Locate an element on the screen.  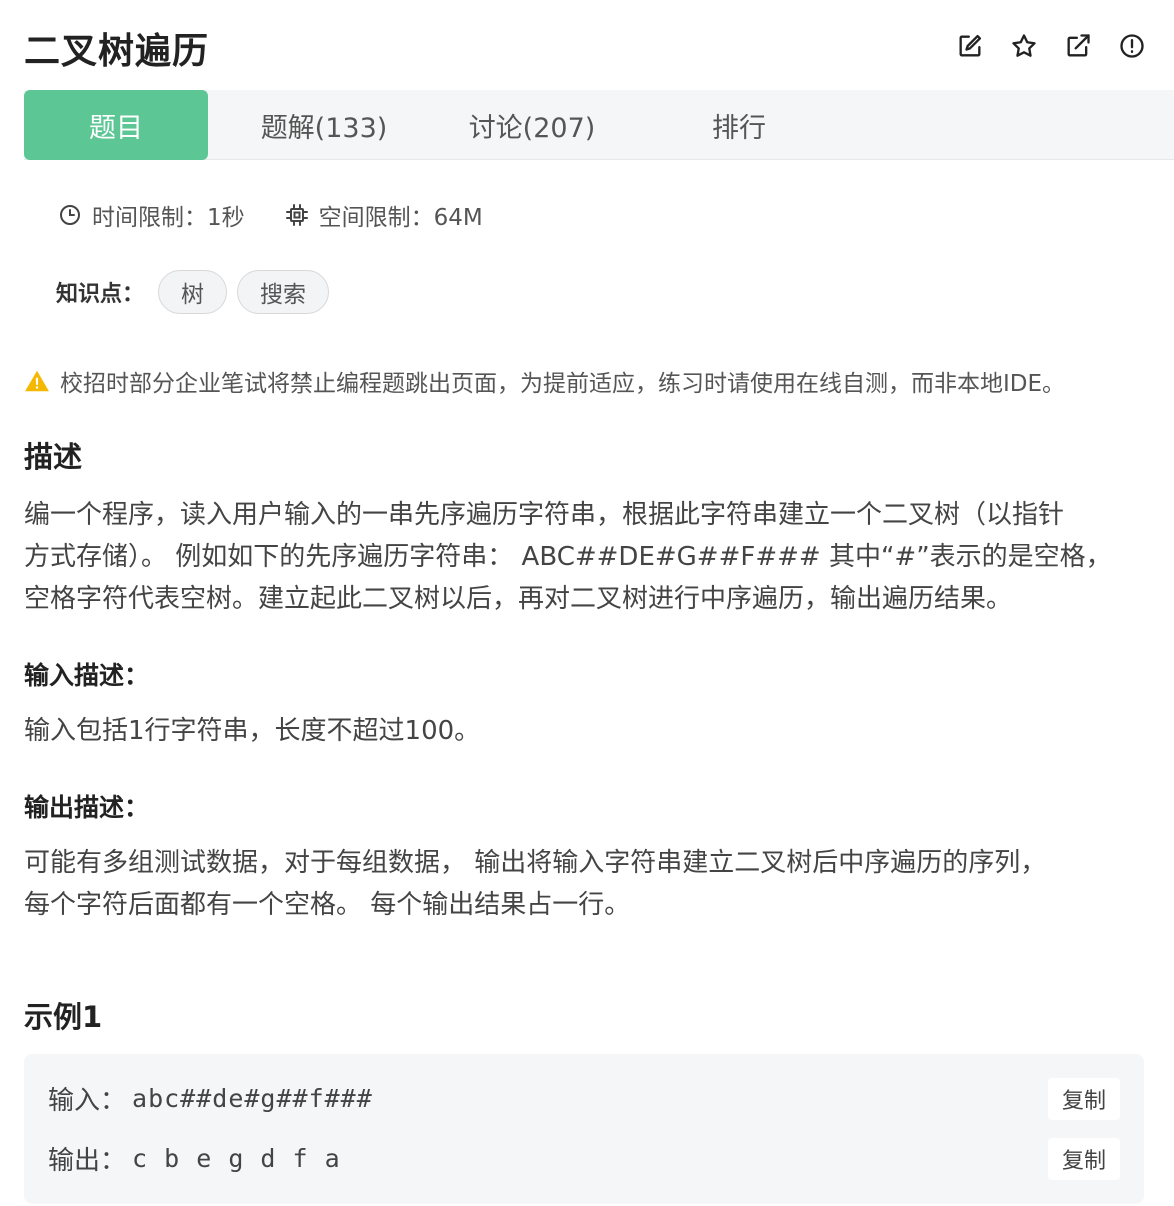
description-heading: 描述 is located at coordinates (53, 457).